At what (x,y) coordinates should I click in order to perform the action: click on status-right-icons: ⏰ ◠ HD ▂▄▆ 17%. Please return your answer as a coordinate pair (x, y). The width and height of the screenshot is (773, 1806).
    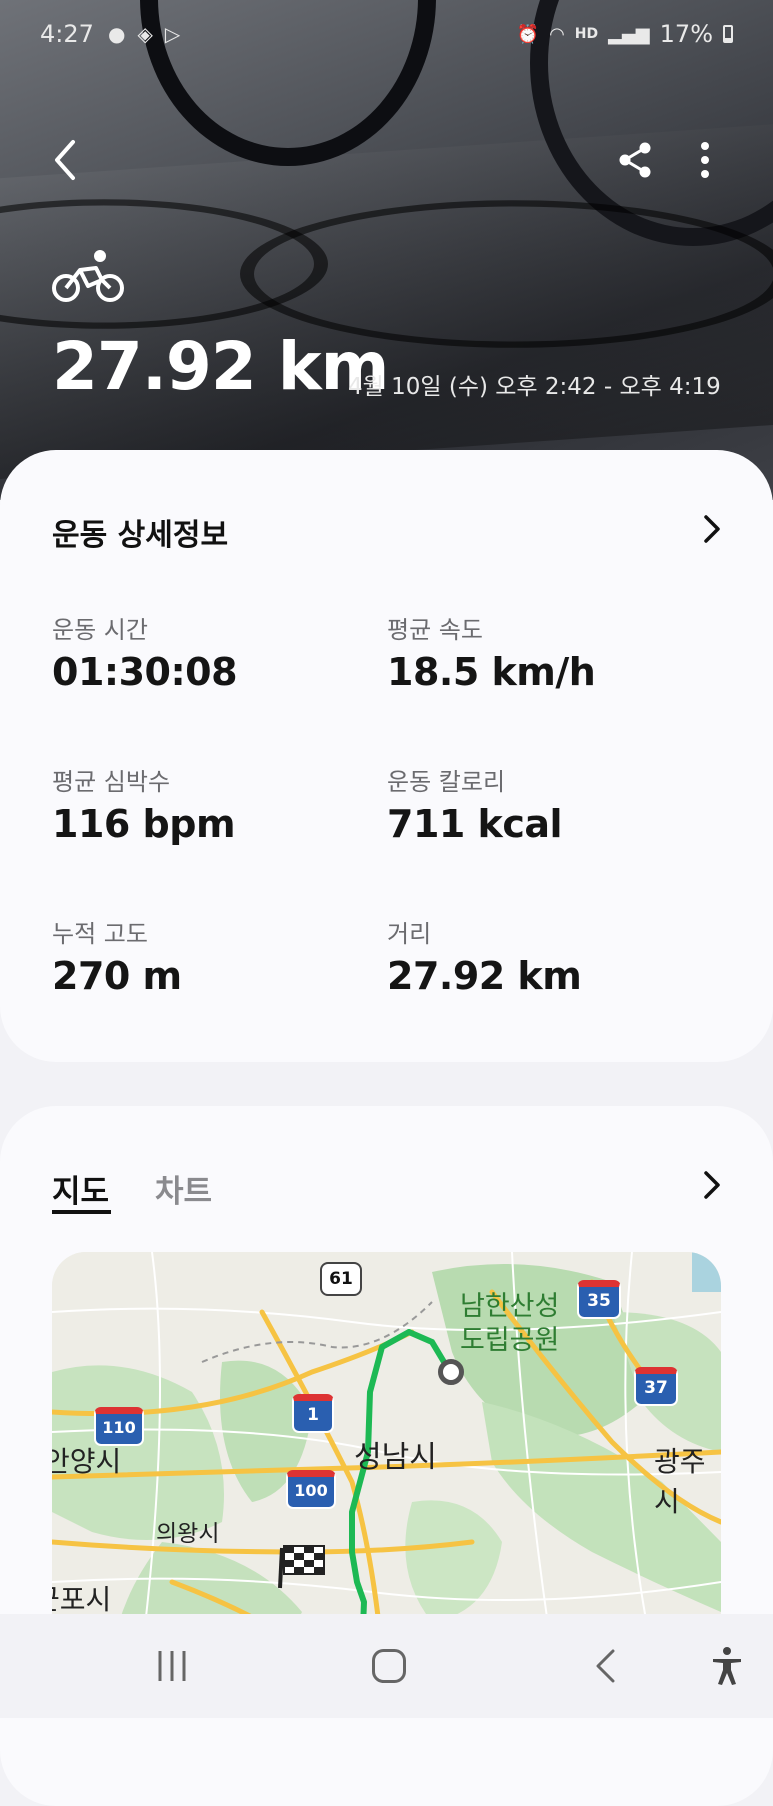
    Looking at the image, I should click on (625, 34).